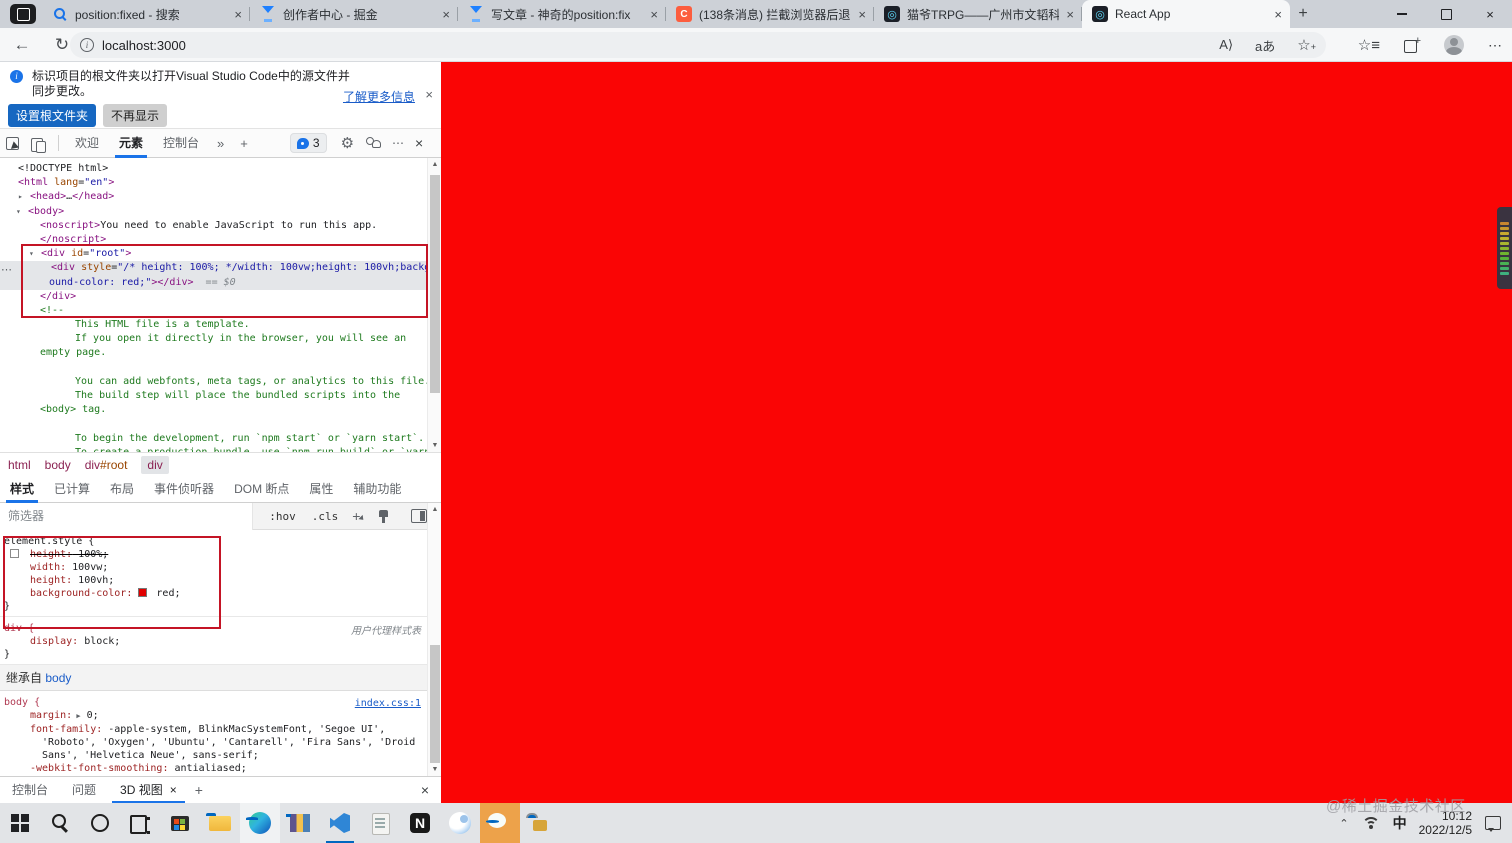 The height and width of the screenshot is (843, 1512). What do you see at coordinates (1265, 45) in the screenshot?
I see `translate-icon: aあ` at bounding box center [1265, 45].